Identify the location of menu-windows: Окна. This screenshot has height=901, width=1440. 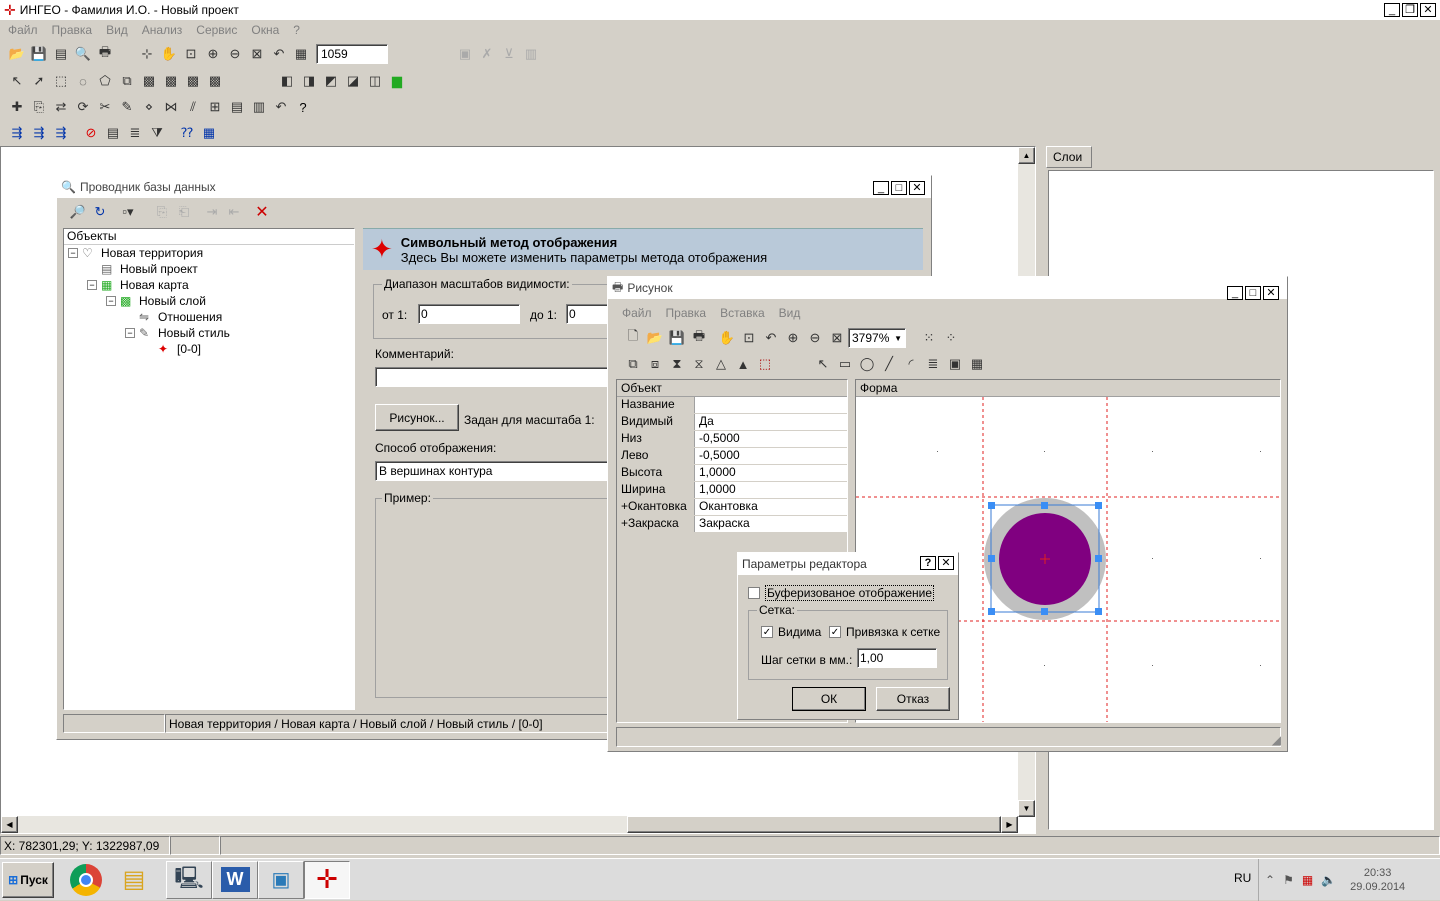
(265, 30).